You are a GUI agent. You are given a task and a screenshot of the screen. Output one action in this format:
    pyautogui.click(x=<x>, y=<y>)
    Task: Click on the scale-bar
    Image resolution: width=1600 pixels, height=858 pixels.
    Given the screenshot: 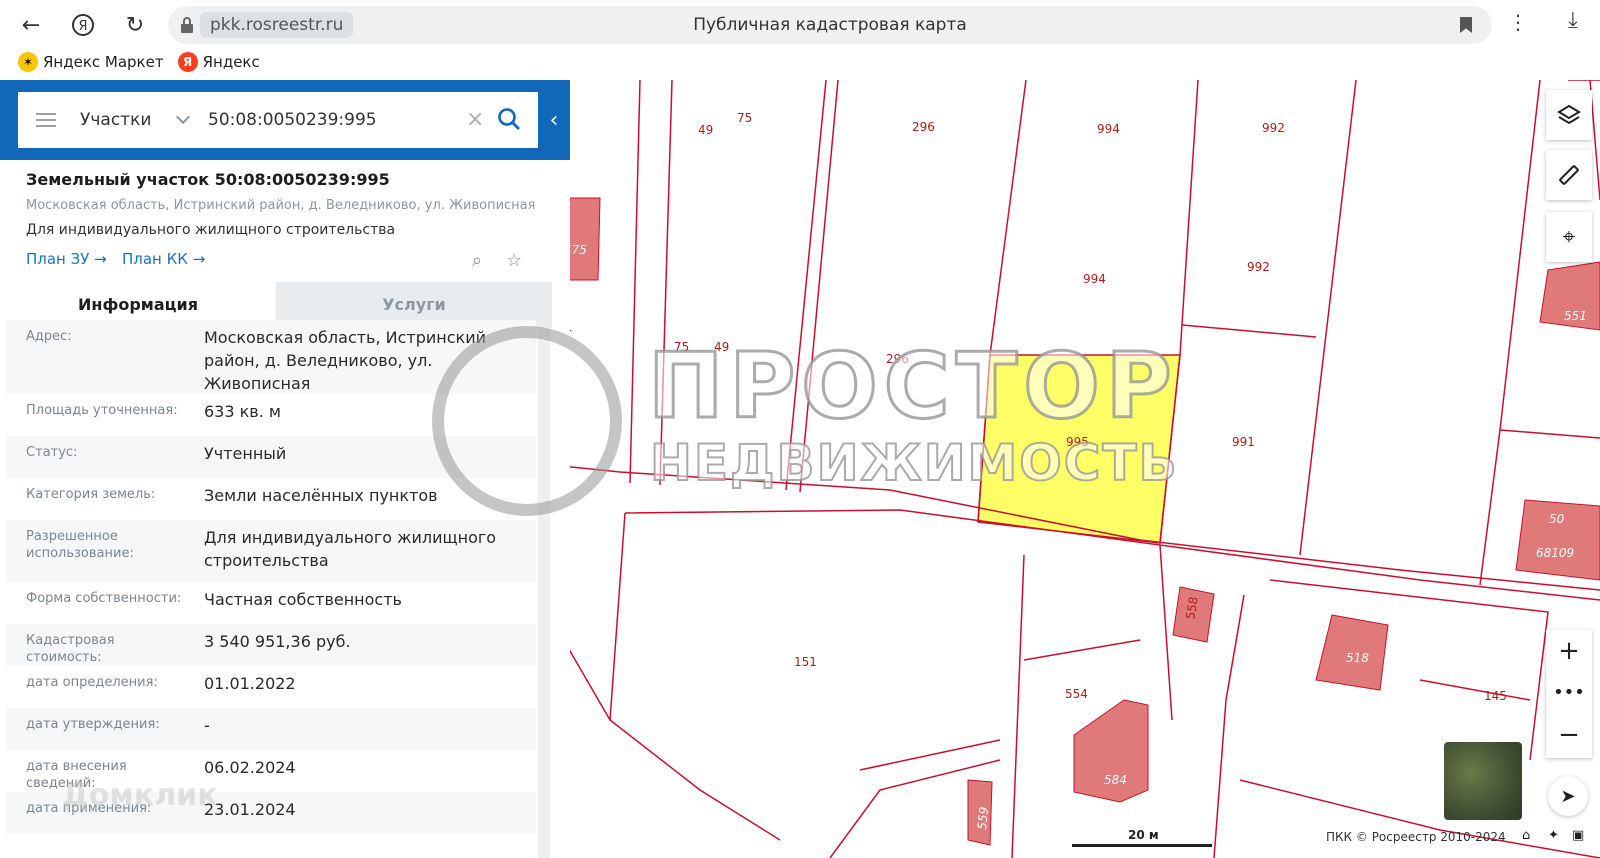 What is the action you would take?
    pyautogui.click(x=1142, y=845)
    